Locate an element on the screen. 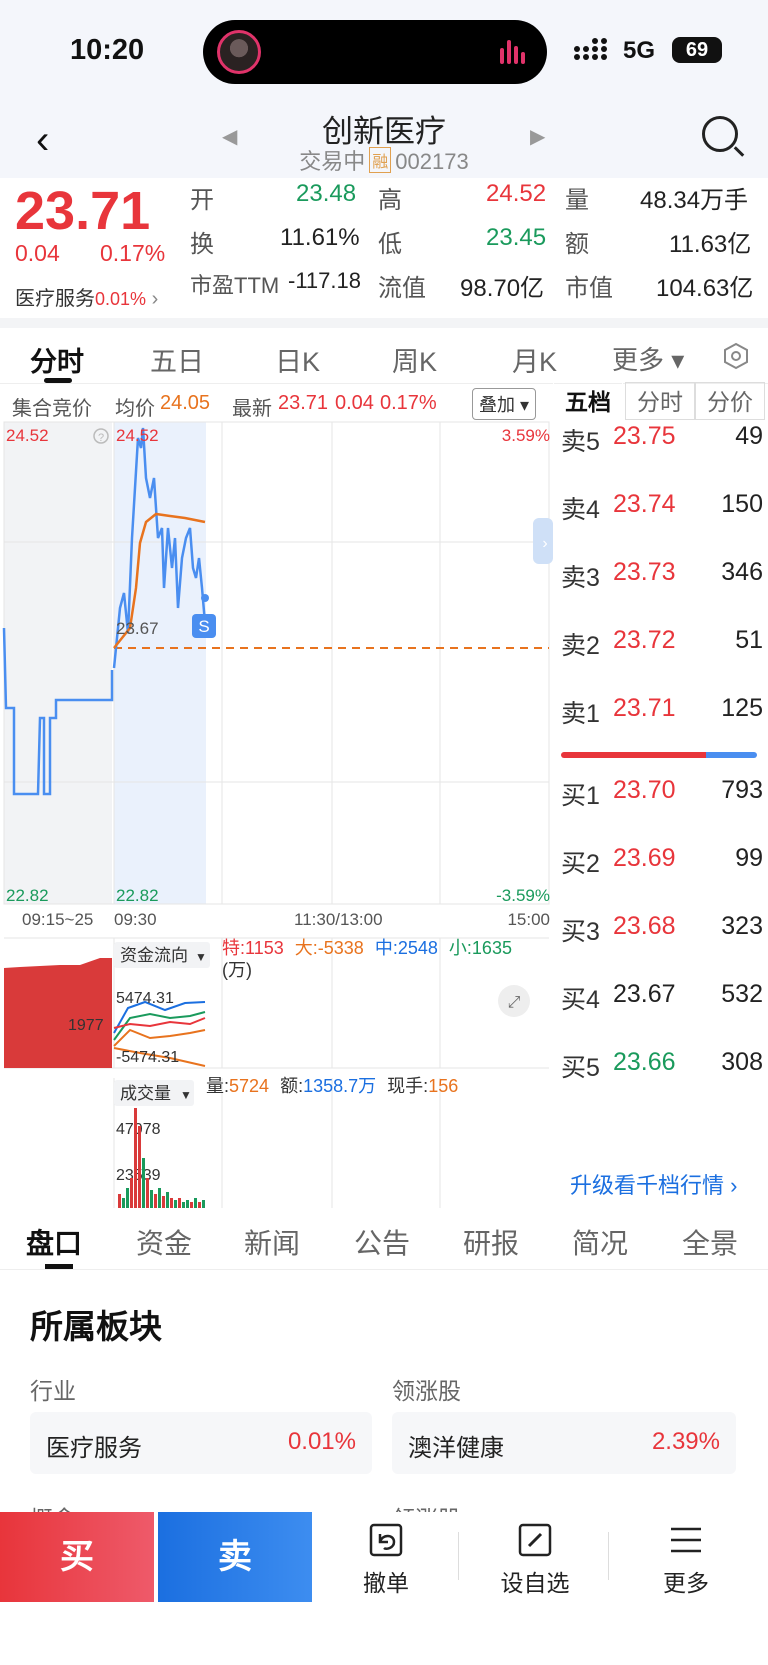 This screenshot has width=768, height=1665. tab-funds: 资金 is located at coordinates (164, 1242).